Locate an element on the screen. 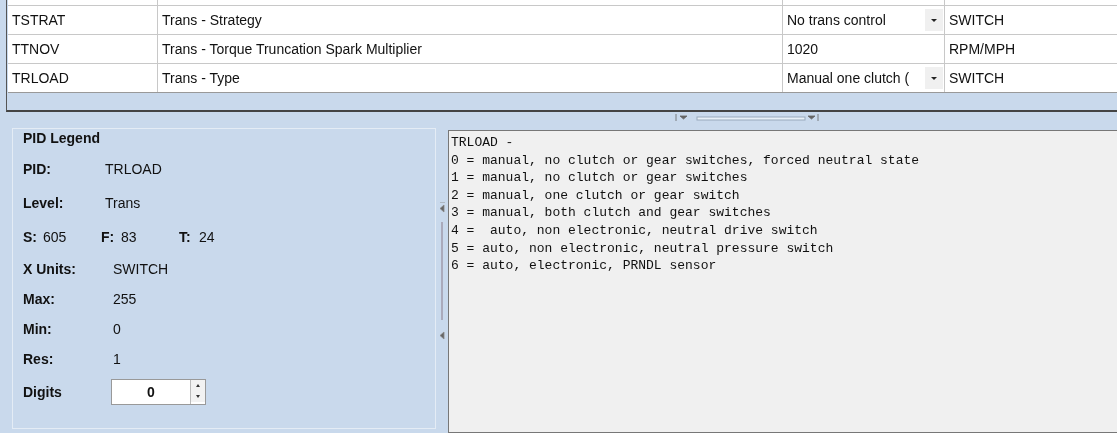 The height and width of the screenshot is (433, 1117). value-dropdown: No trans control is located at coordinates (864, 20).